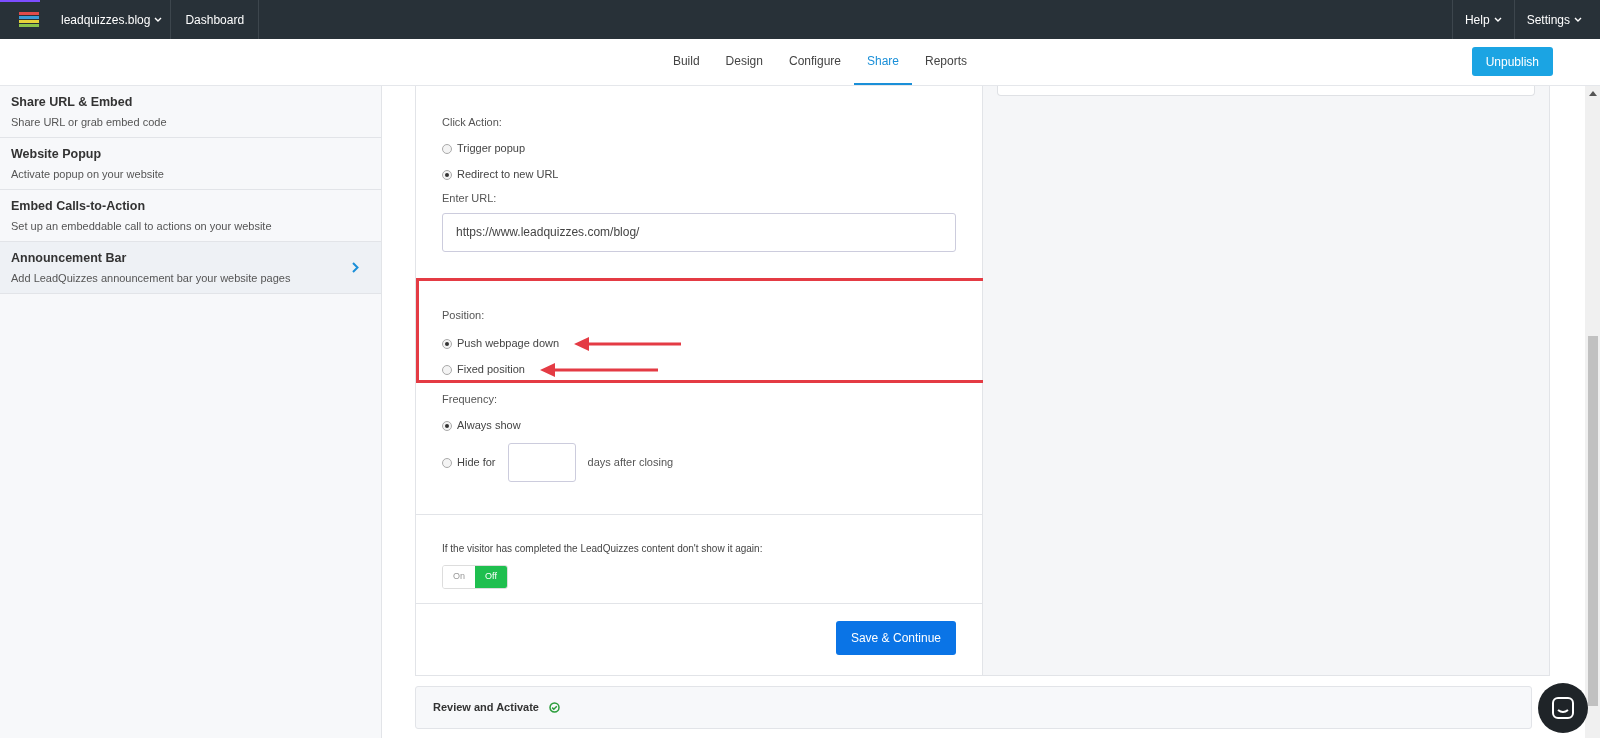 Image resolution: width=1600 pixels, height=738 pixels. I want to click on field-label: Enter URL:, so click(470, 198).